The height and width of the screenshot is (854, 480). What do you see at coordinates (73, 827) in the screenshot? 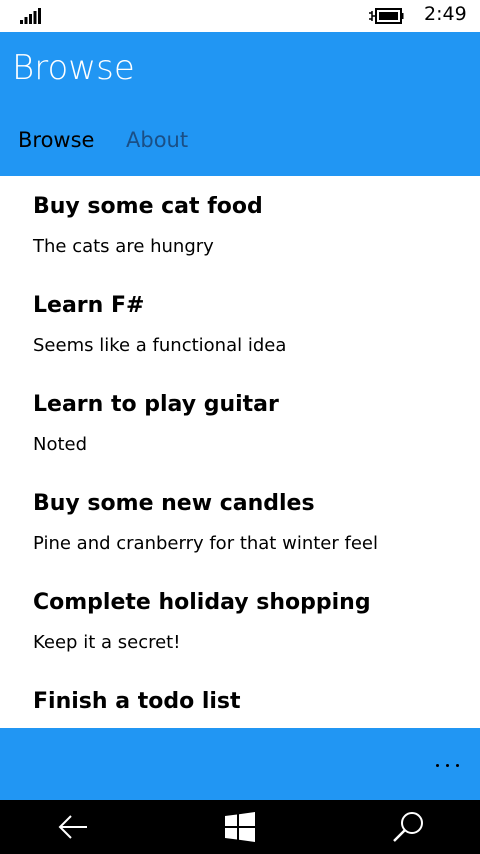
I see `back-arrow-icon` at bounding box center [73, 827].